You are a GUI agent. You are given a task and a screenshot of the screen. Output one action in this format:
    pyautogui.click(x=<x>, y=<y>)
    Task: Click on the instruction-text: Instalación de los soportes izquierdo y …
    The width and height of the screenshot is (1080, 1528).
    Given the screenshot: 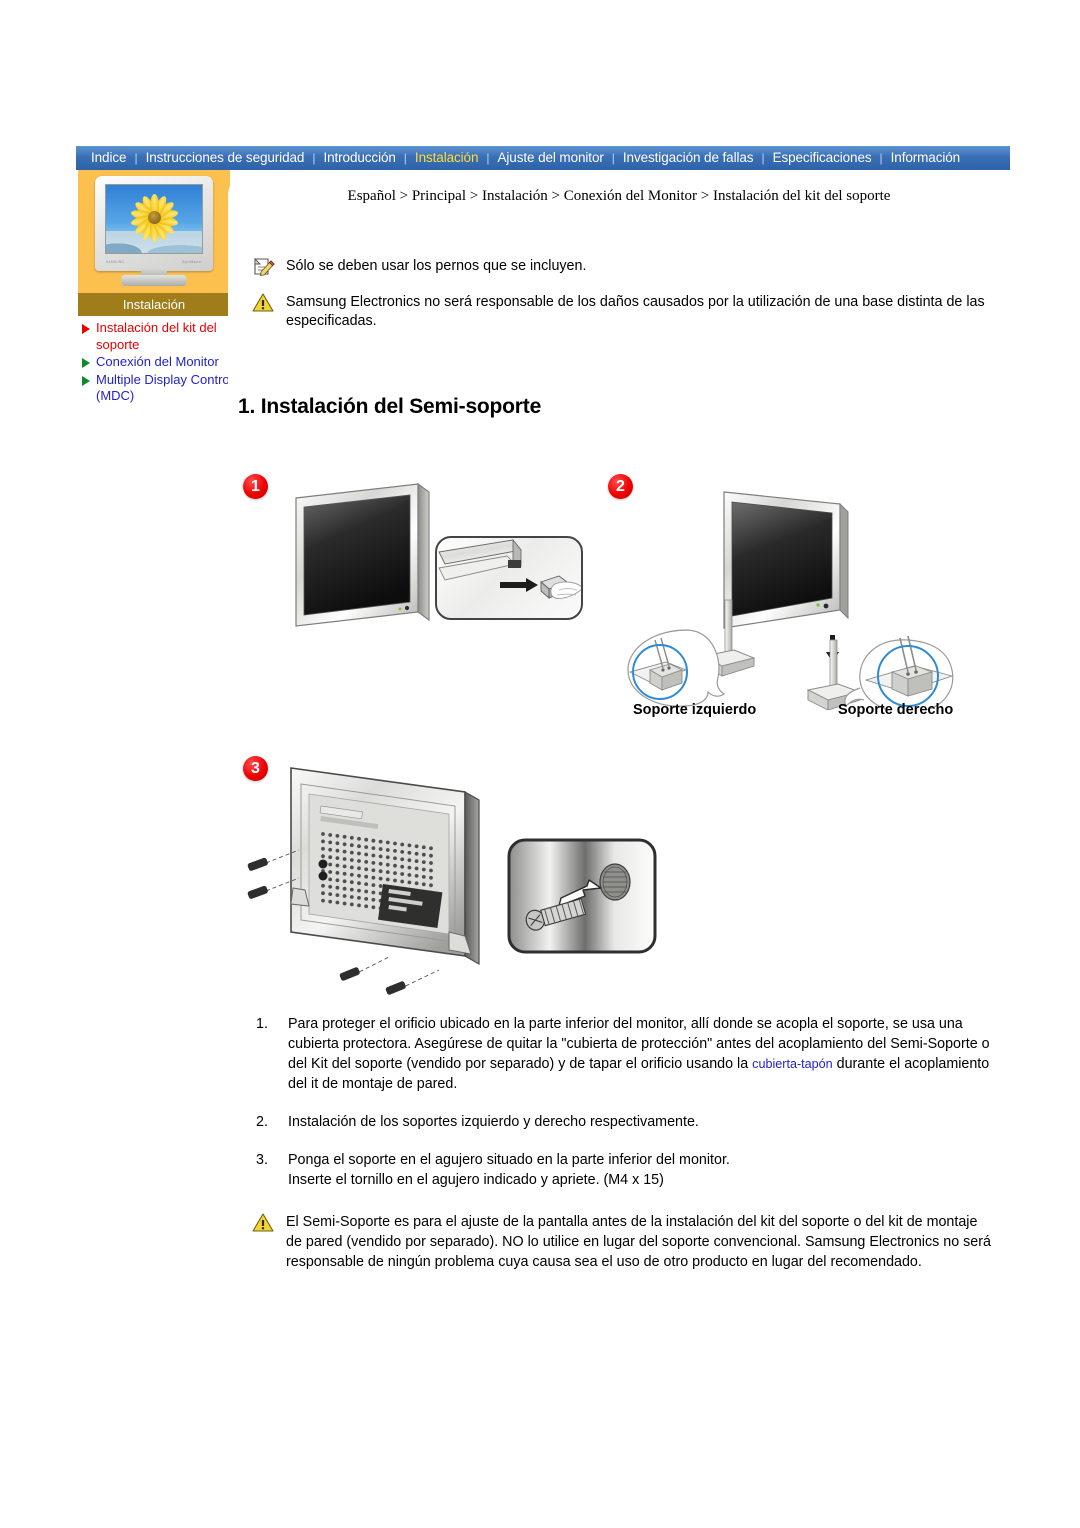 What is the action you would take?
    pyautogui.click(x=493, y=1122)
    